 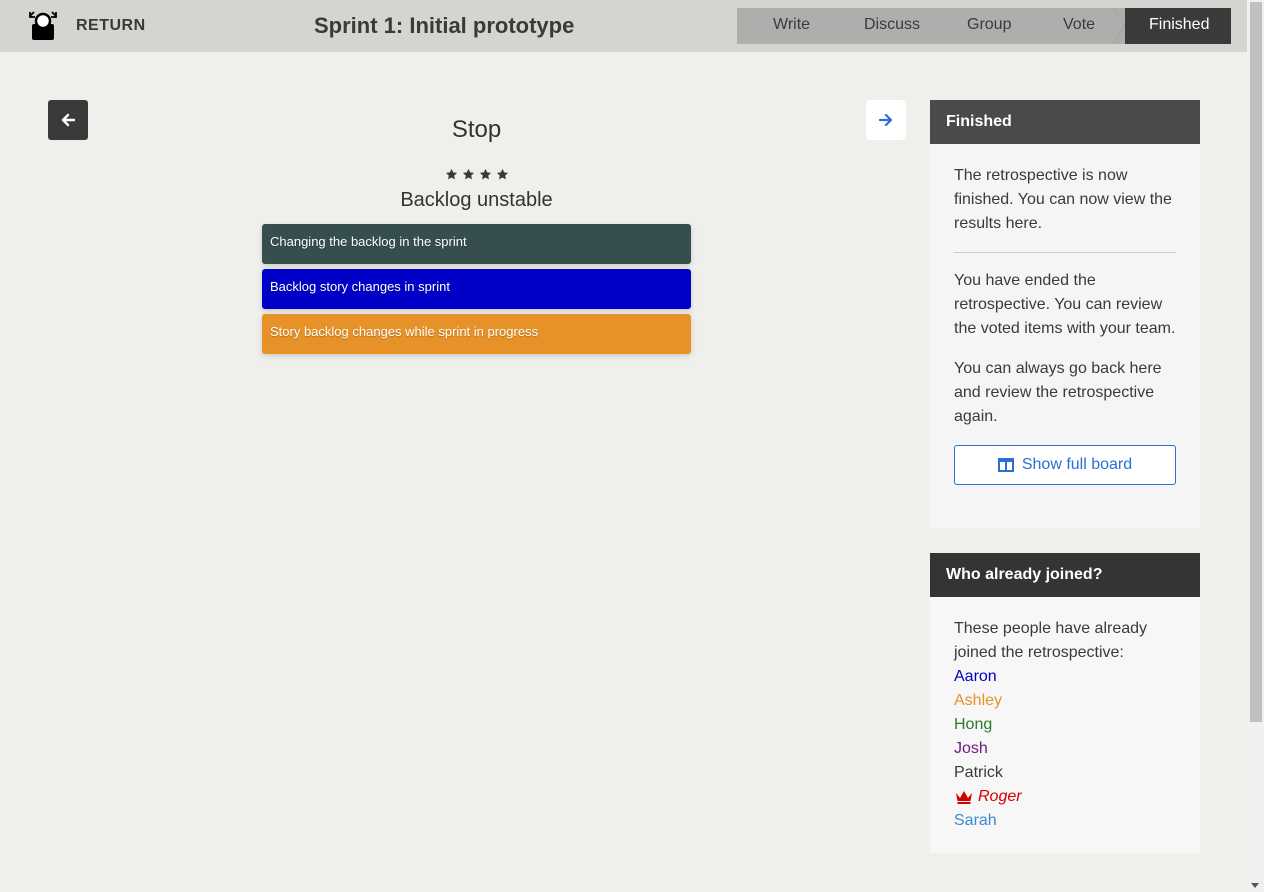 I want to click on step-finished: Finished, so click(x=1172, y=26).